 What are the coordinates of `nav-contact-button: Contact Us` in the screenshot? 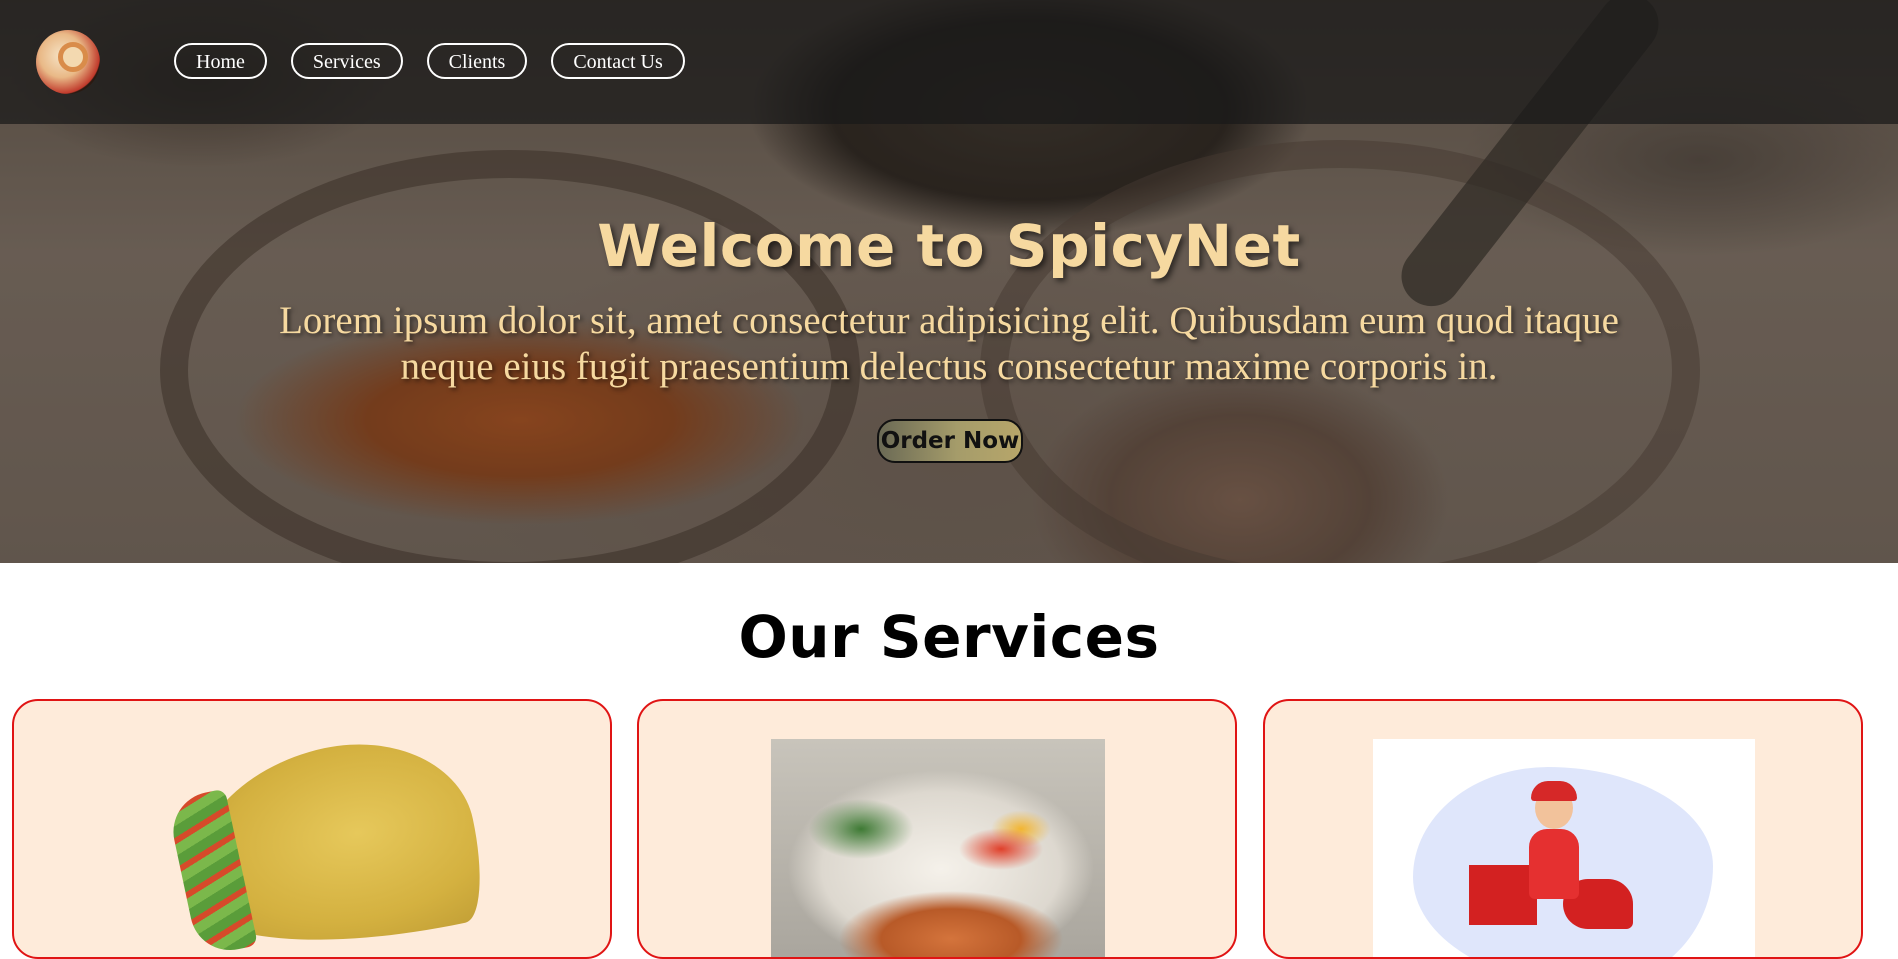 It's located at (618, 61).